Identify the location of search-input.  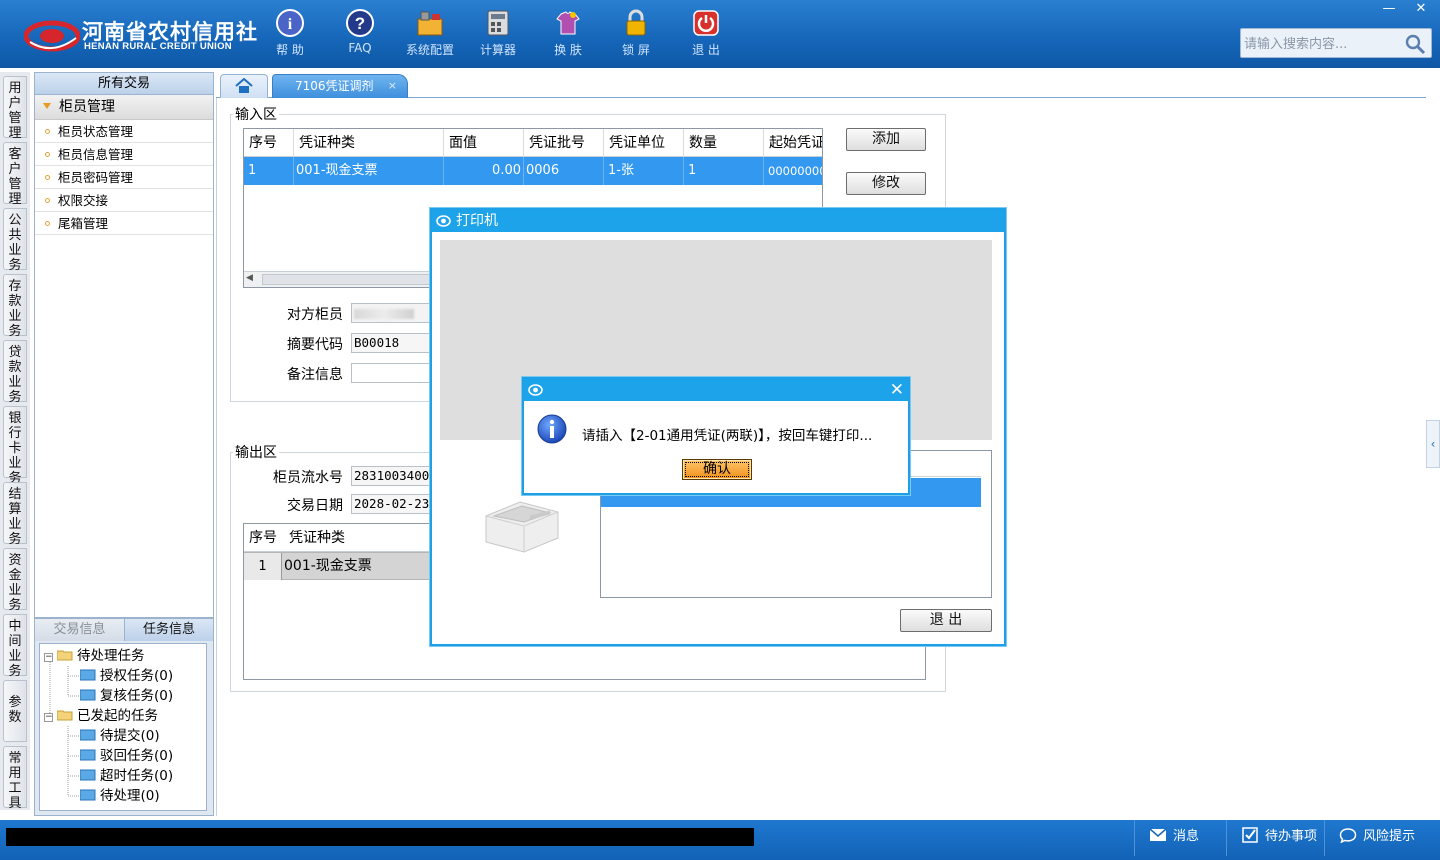
(1324, 44).